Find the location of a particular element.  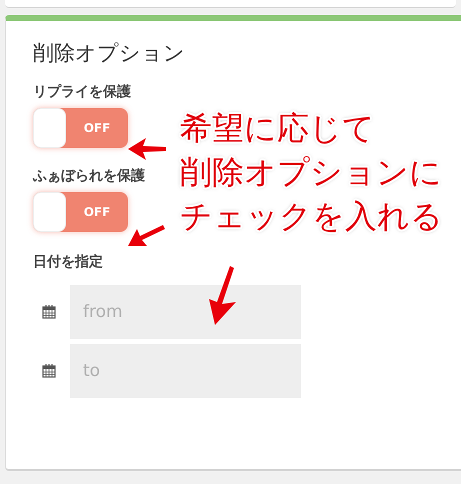

annotation-text: 削除オプションに is located at coordinates (311, 172).